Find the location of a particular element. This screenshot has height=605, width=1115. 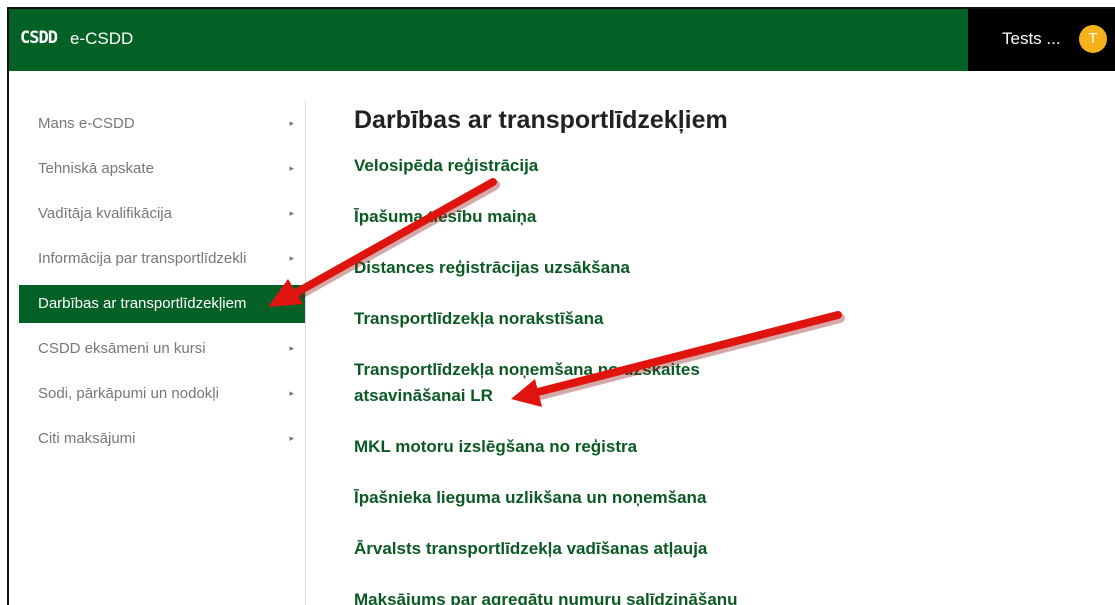

sidebar-item-eksameni: CSDD eksāmeni un kursi ▸ is located at coordinates (162, 348).